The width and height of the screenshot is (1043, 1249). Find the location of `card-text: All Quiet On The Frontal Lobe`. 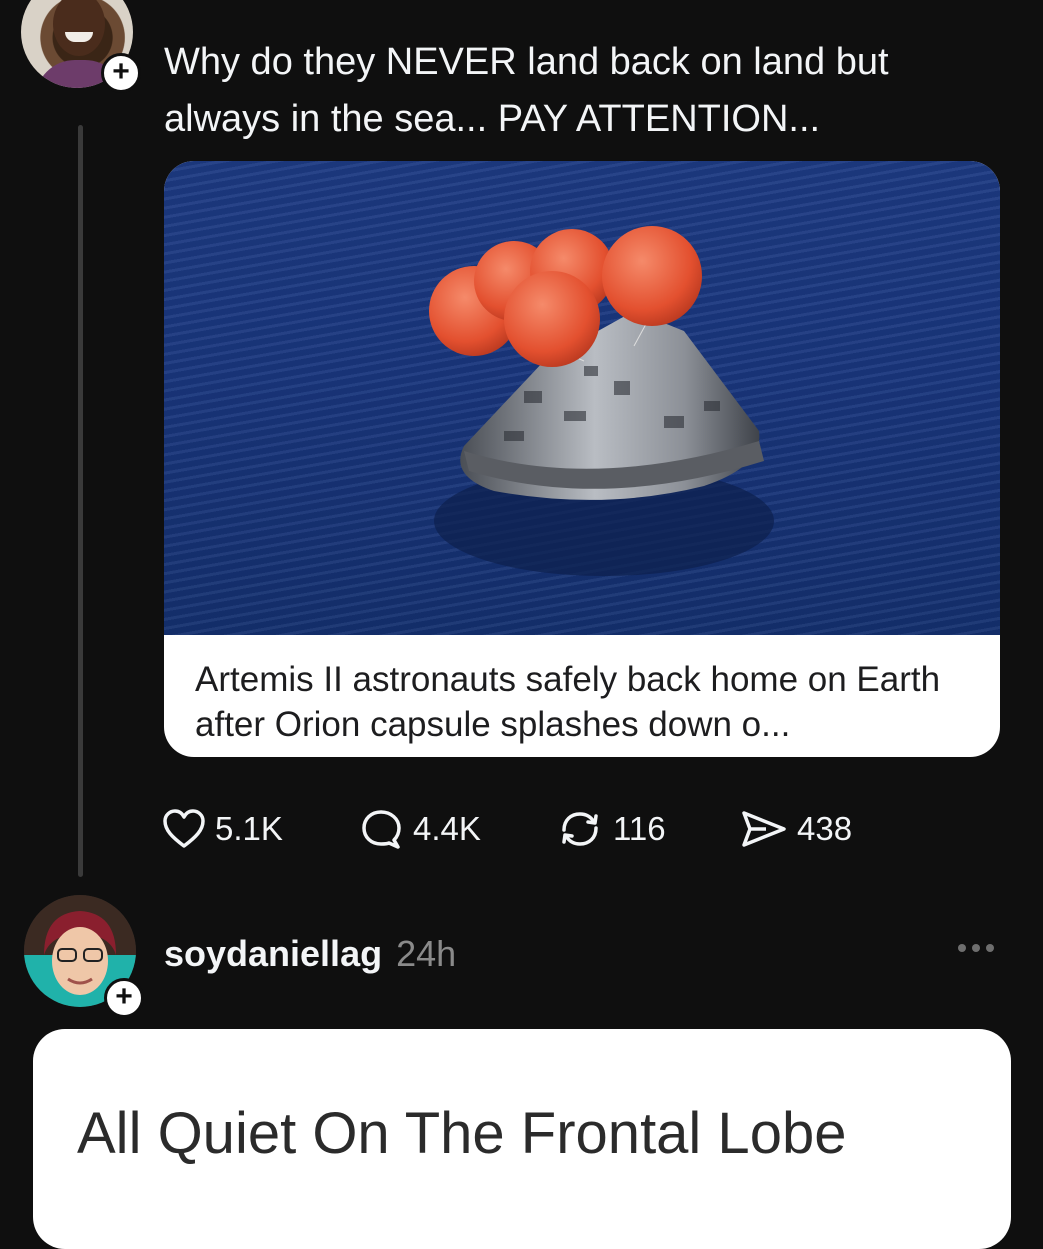

card-text: All Quiet On The Frontal Lobe is located at coordinates (462, 1133).